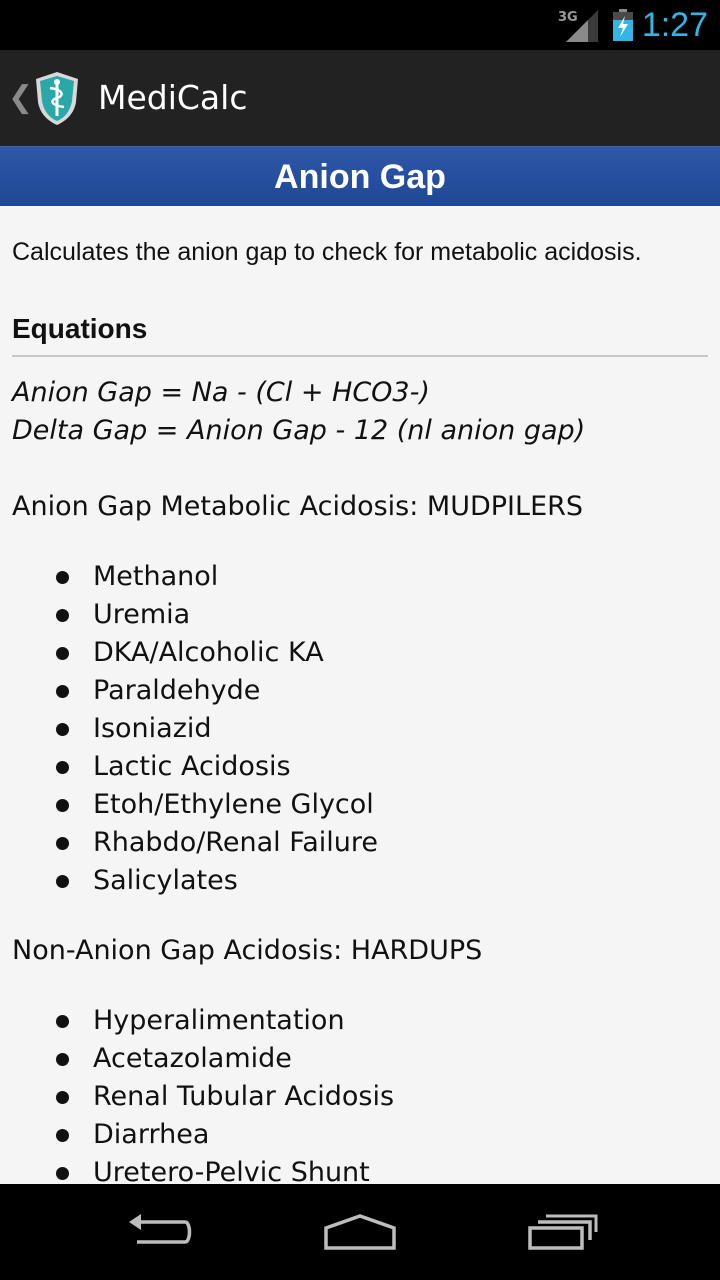 The width and height of the screenshot is (720, 1280). Describe the element at coordinates (360, 577) in the screenshot. I see `list-item: Methanol` at that location.